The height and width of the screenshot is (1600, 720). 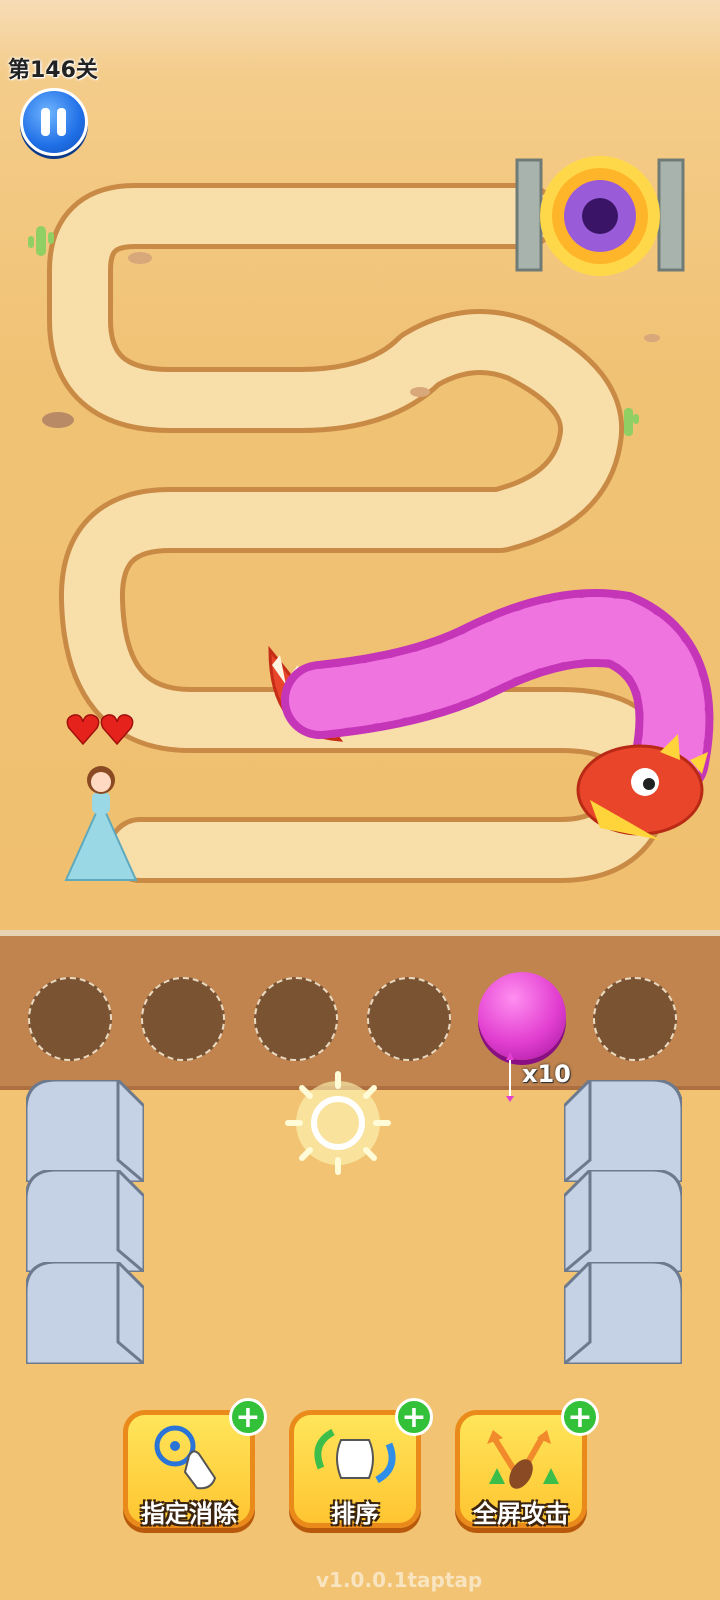 What do you see at coordinates (360, 1010) in the screenshot?
I see `ball-slot-bar` at bounding box center [360, 1010].